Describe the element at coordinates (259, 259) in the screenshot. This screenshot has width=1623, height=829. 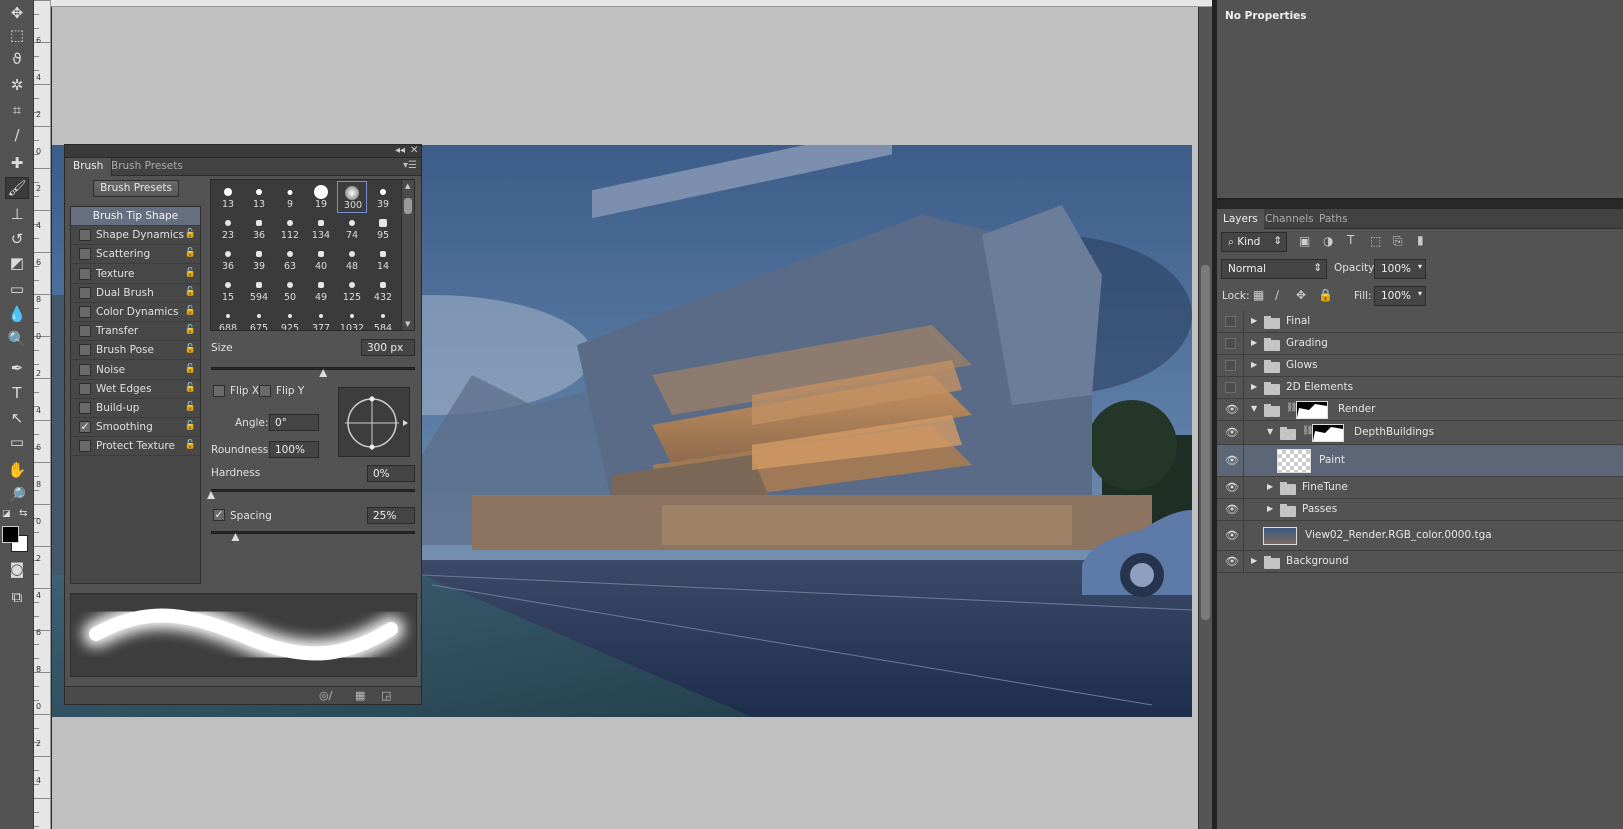
I see `brush-tip: 39` at that location.